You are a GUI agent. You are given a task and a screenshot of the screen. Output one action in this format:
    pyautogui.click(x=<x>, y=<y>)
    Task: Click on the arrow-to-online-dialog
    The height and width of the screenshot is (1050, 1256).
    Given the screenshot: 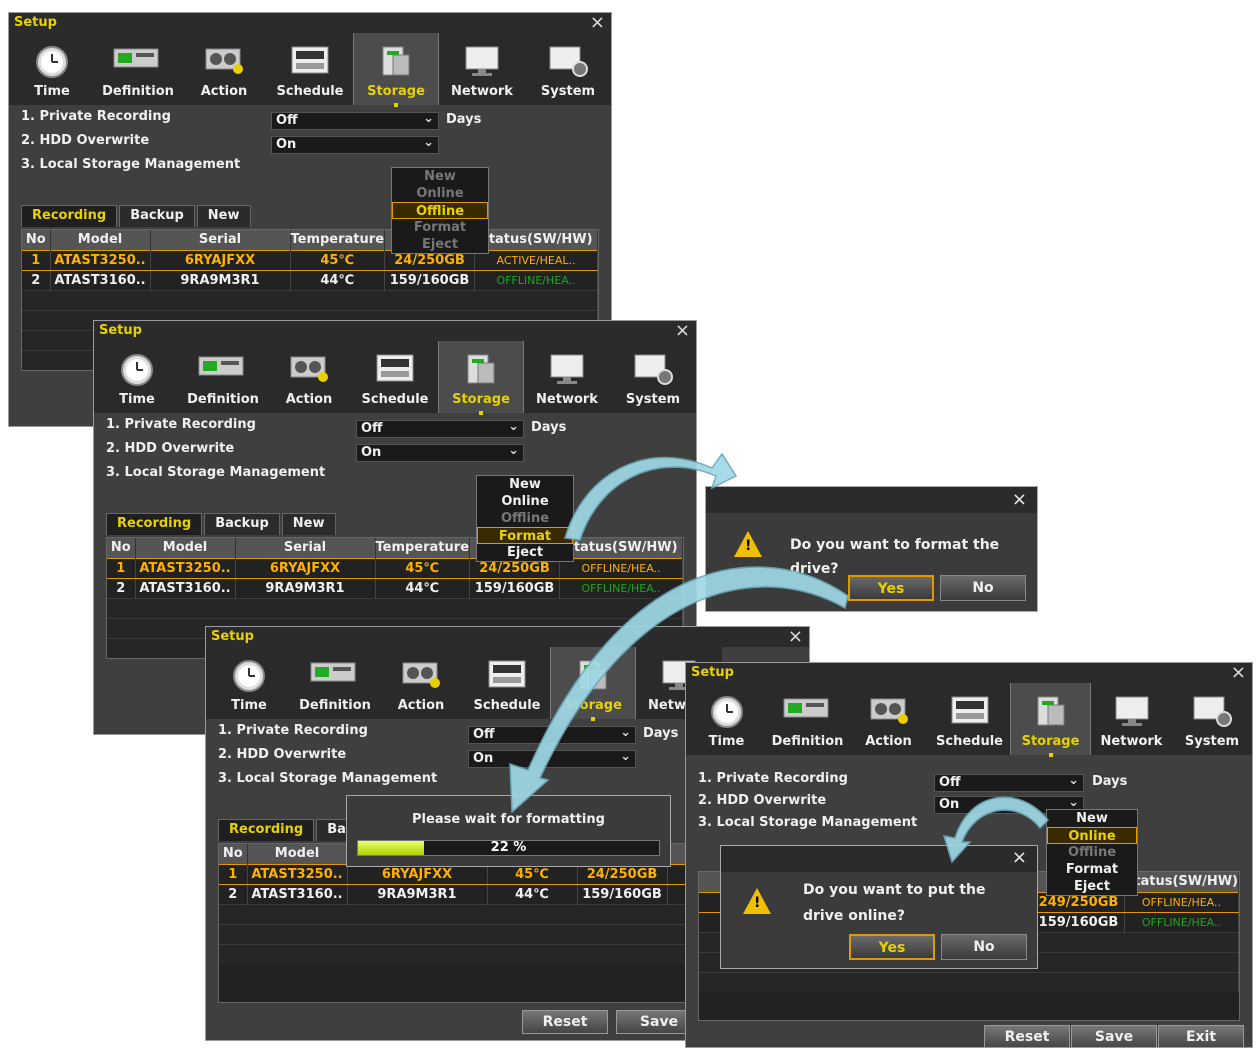 What is the action you would take?
    pyautogui.click(x=996, y=830)
    